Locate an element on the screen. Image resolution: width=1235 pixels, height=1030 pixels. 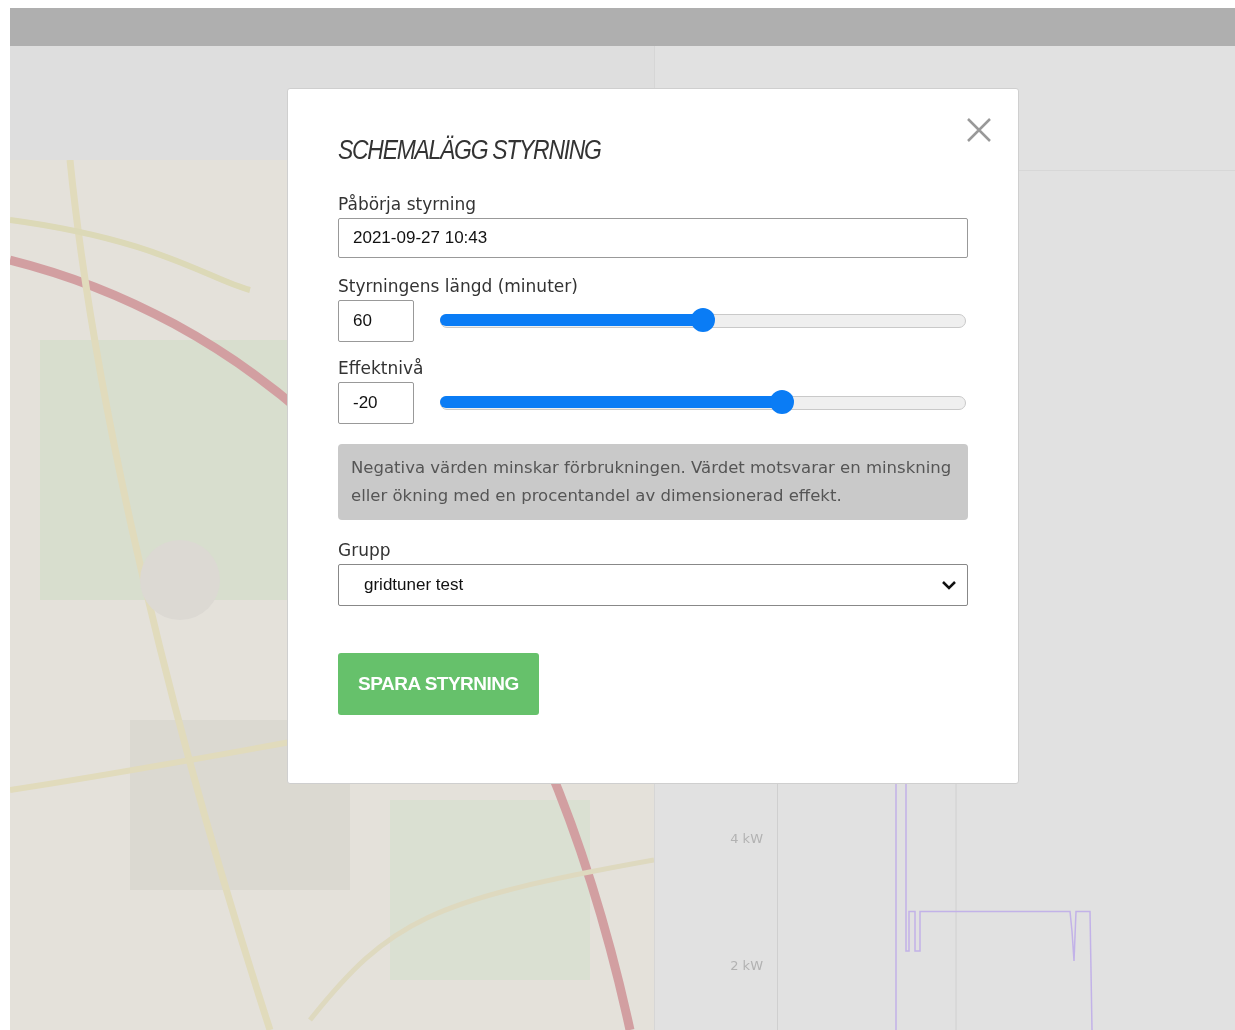
field-label: Grupp is located at coordinates (364, 550).